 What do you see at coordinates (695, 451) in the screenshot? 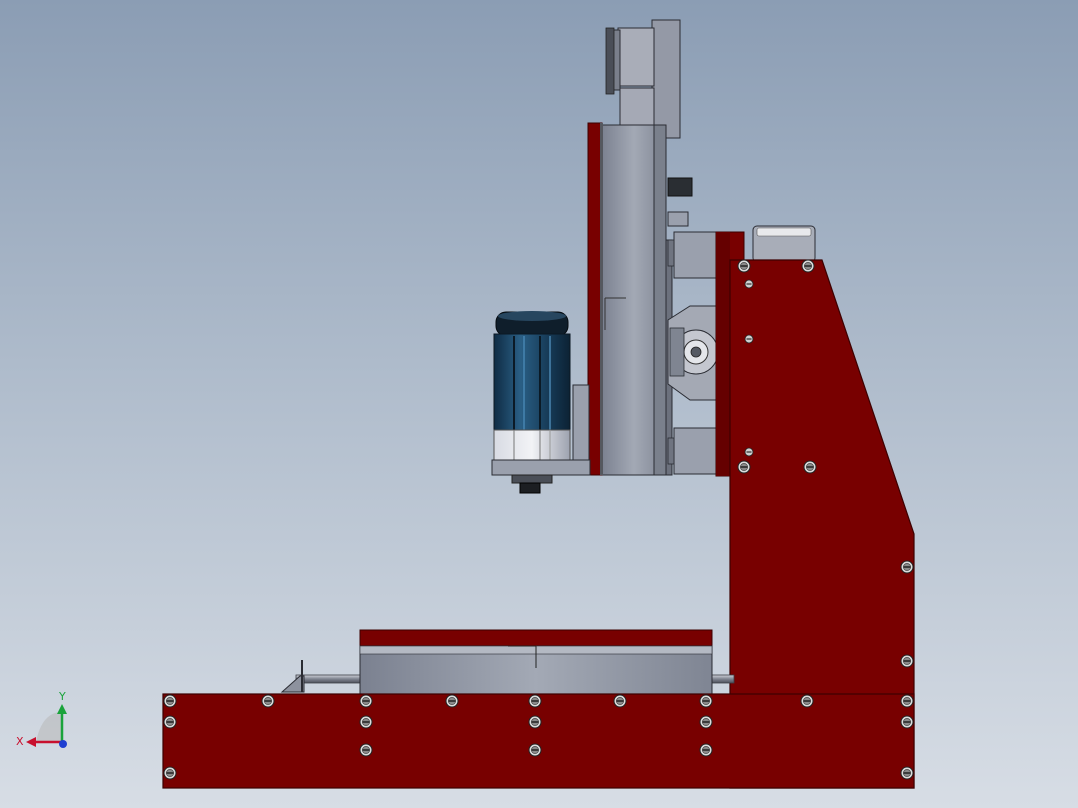
I see `bearing-block-bottom` at bounding box center [695, 451].